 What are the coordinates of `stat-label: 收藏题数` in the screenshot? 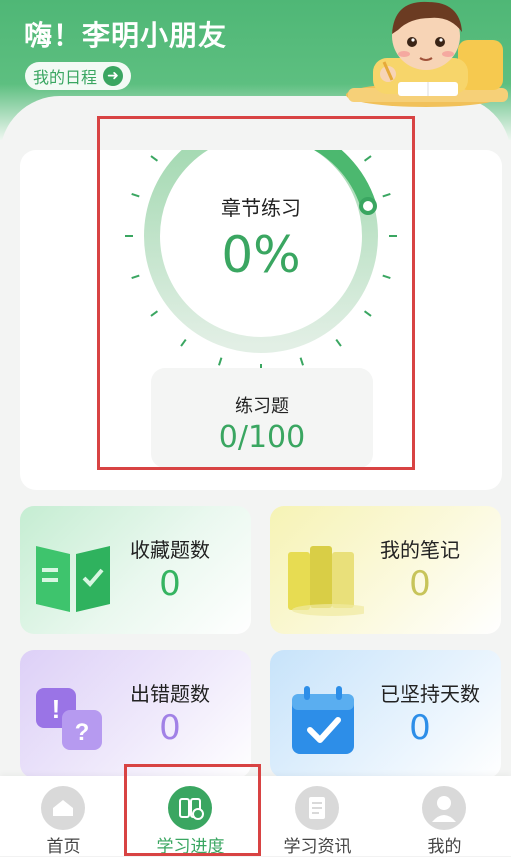 It's located at (170, 550).